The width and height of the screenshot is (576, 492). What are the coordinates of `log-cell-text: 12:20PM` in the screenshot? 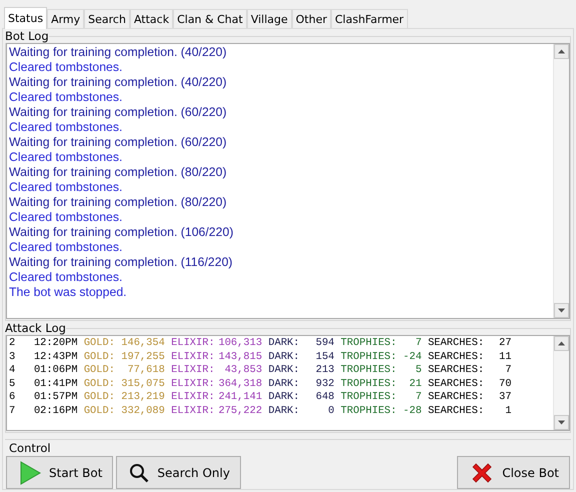 It's located at (56, 343).